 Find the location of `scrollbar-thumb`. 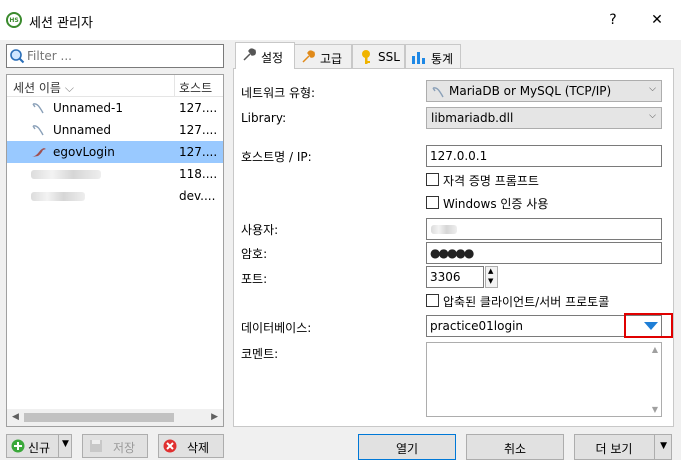

scrollbar-thumb is located at coordinates (99, 417).